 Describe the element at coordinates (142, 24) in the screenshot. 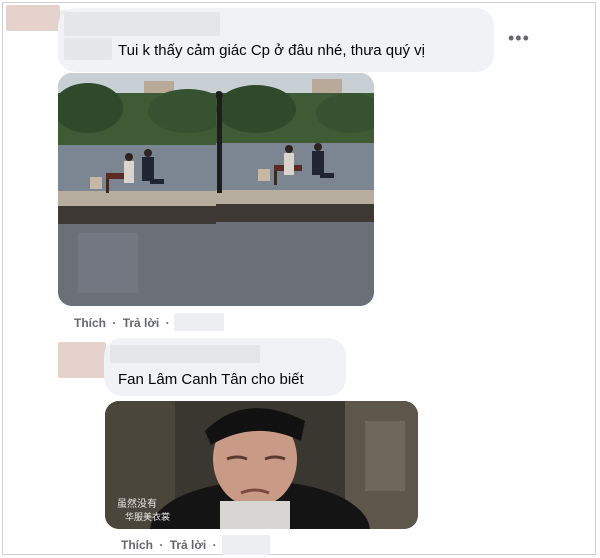

I see `commenter-name-redacted-1b` at that location.